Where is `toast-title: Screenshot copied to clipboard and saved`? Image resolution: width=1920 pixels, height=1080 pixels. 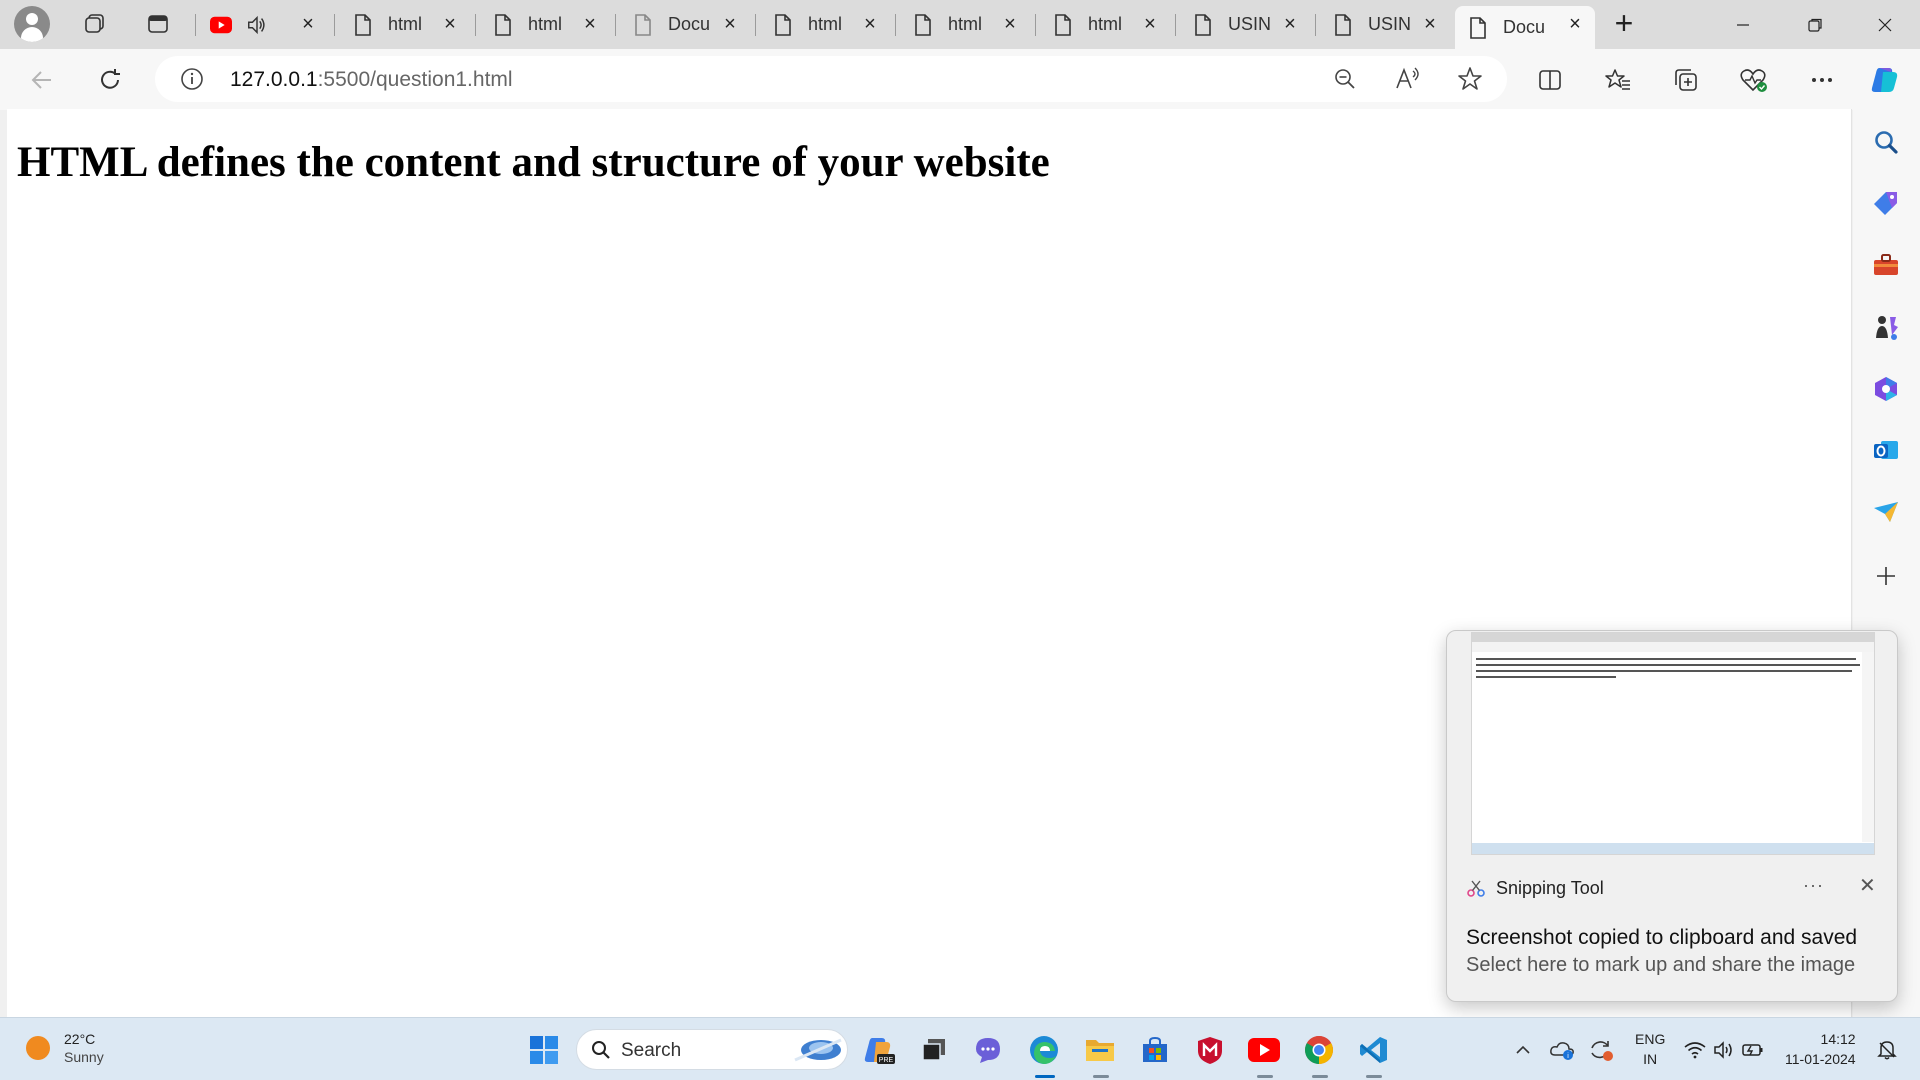
toast-title: Screenshot copied to clipboard and saved is located at coordinates (1662, 937).